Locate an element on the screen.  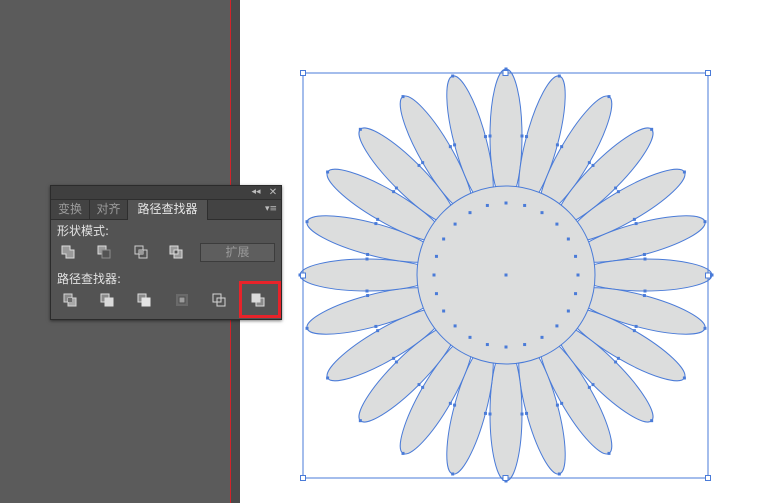
divide-button is located at coordinates (70, 300).